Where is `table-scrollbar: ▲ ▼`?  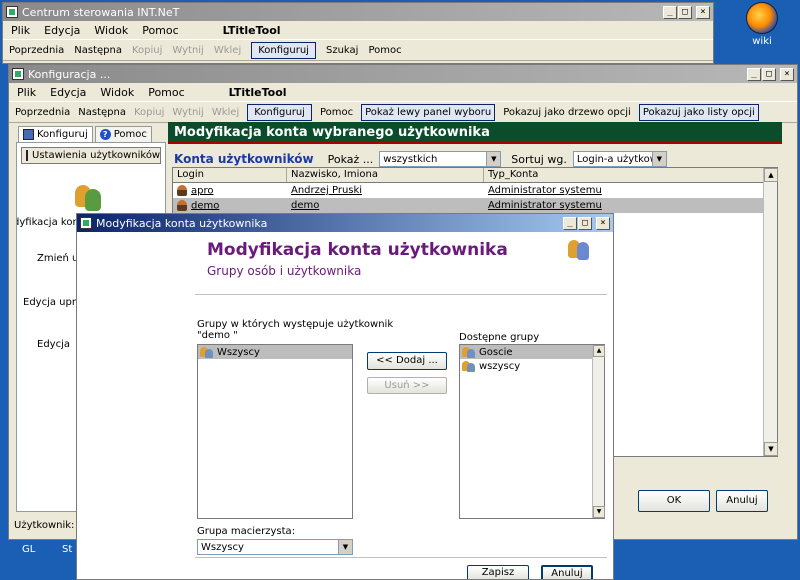
table-scrollbar: ▲ ▼ is located at coordinates (770, 312).